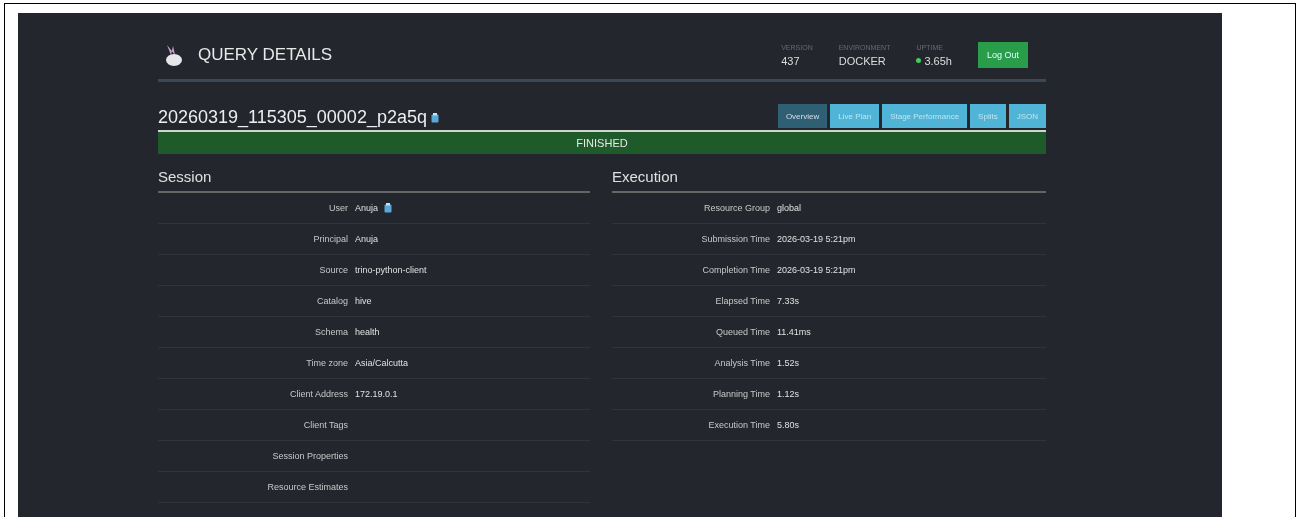  What do you see at coordinates (266, 55) in the screenshot?
I see `page-title: QUERY DETAILS` at bounding box center [266, 55].